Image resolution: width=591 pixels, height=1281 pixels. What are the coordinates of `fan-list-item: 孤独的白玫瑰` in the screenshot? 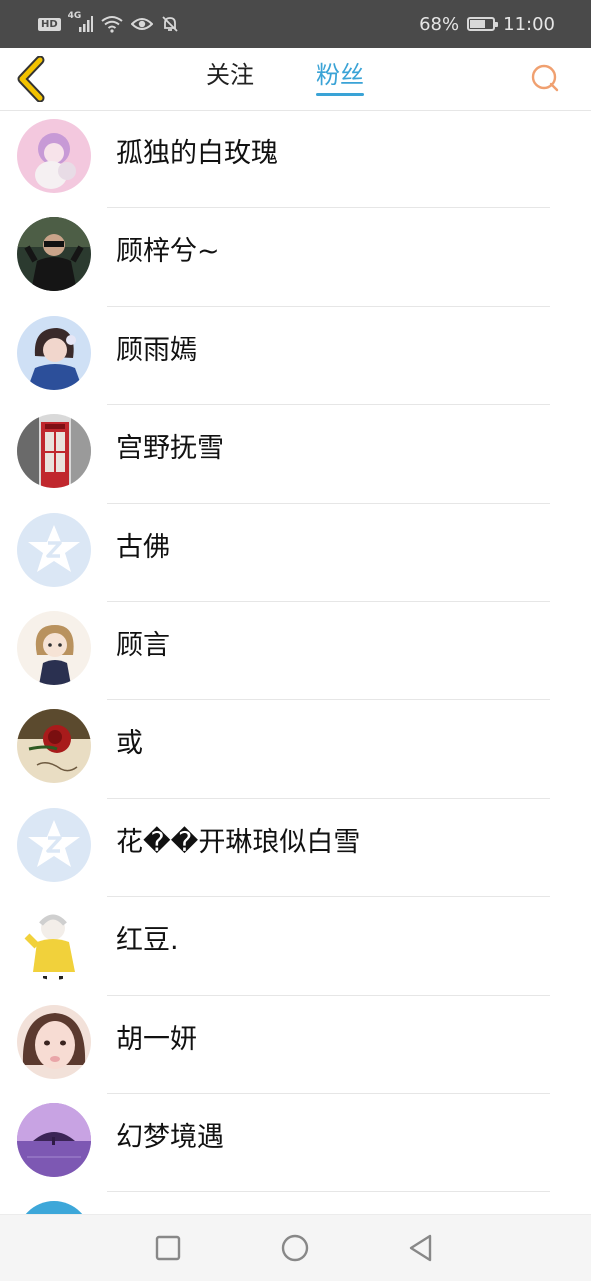 It's located at (295, 159).